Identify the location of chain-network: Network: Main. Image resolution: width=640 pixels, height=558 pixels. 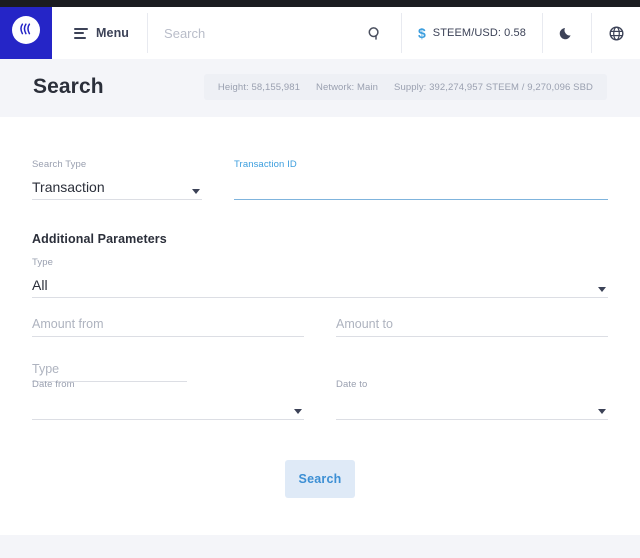
(347, 87).